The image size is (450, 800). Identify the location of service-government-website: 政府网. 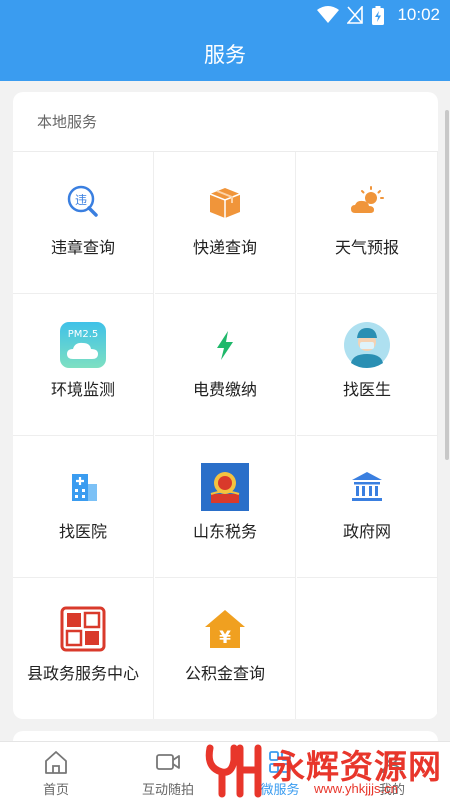
(367, 507).